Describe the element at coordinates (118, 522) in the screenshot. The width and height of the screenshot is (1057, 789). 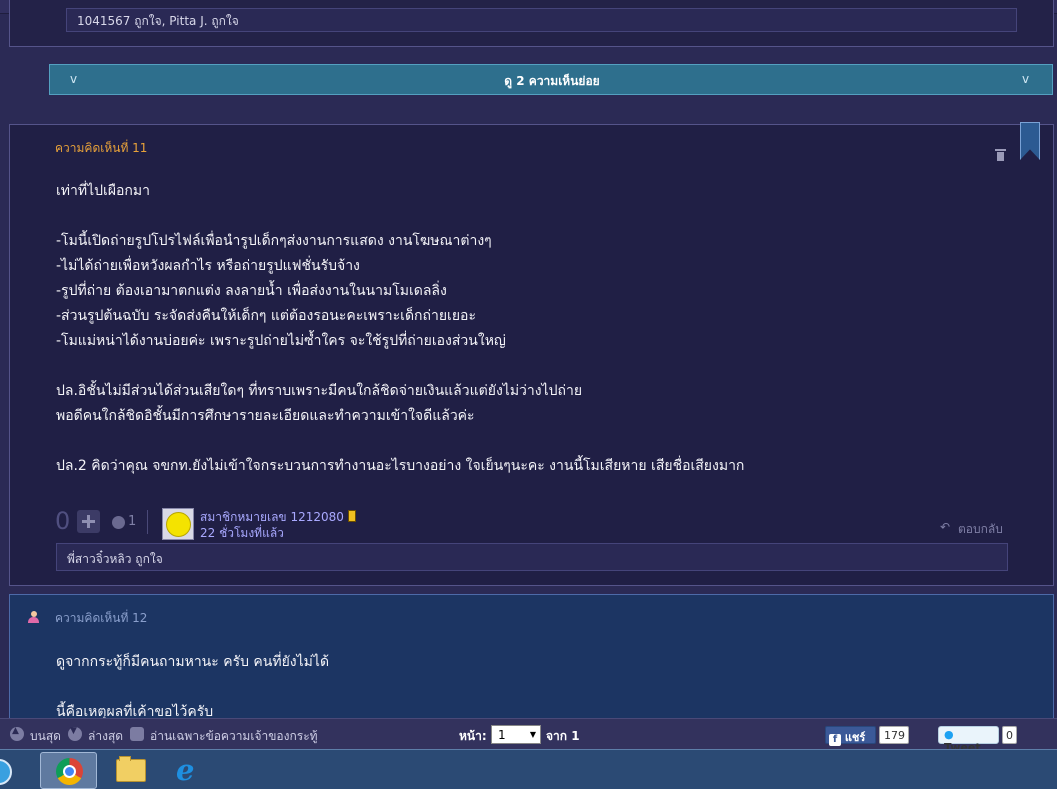
I see `emotion-icon` at that location.